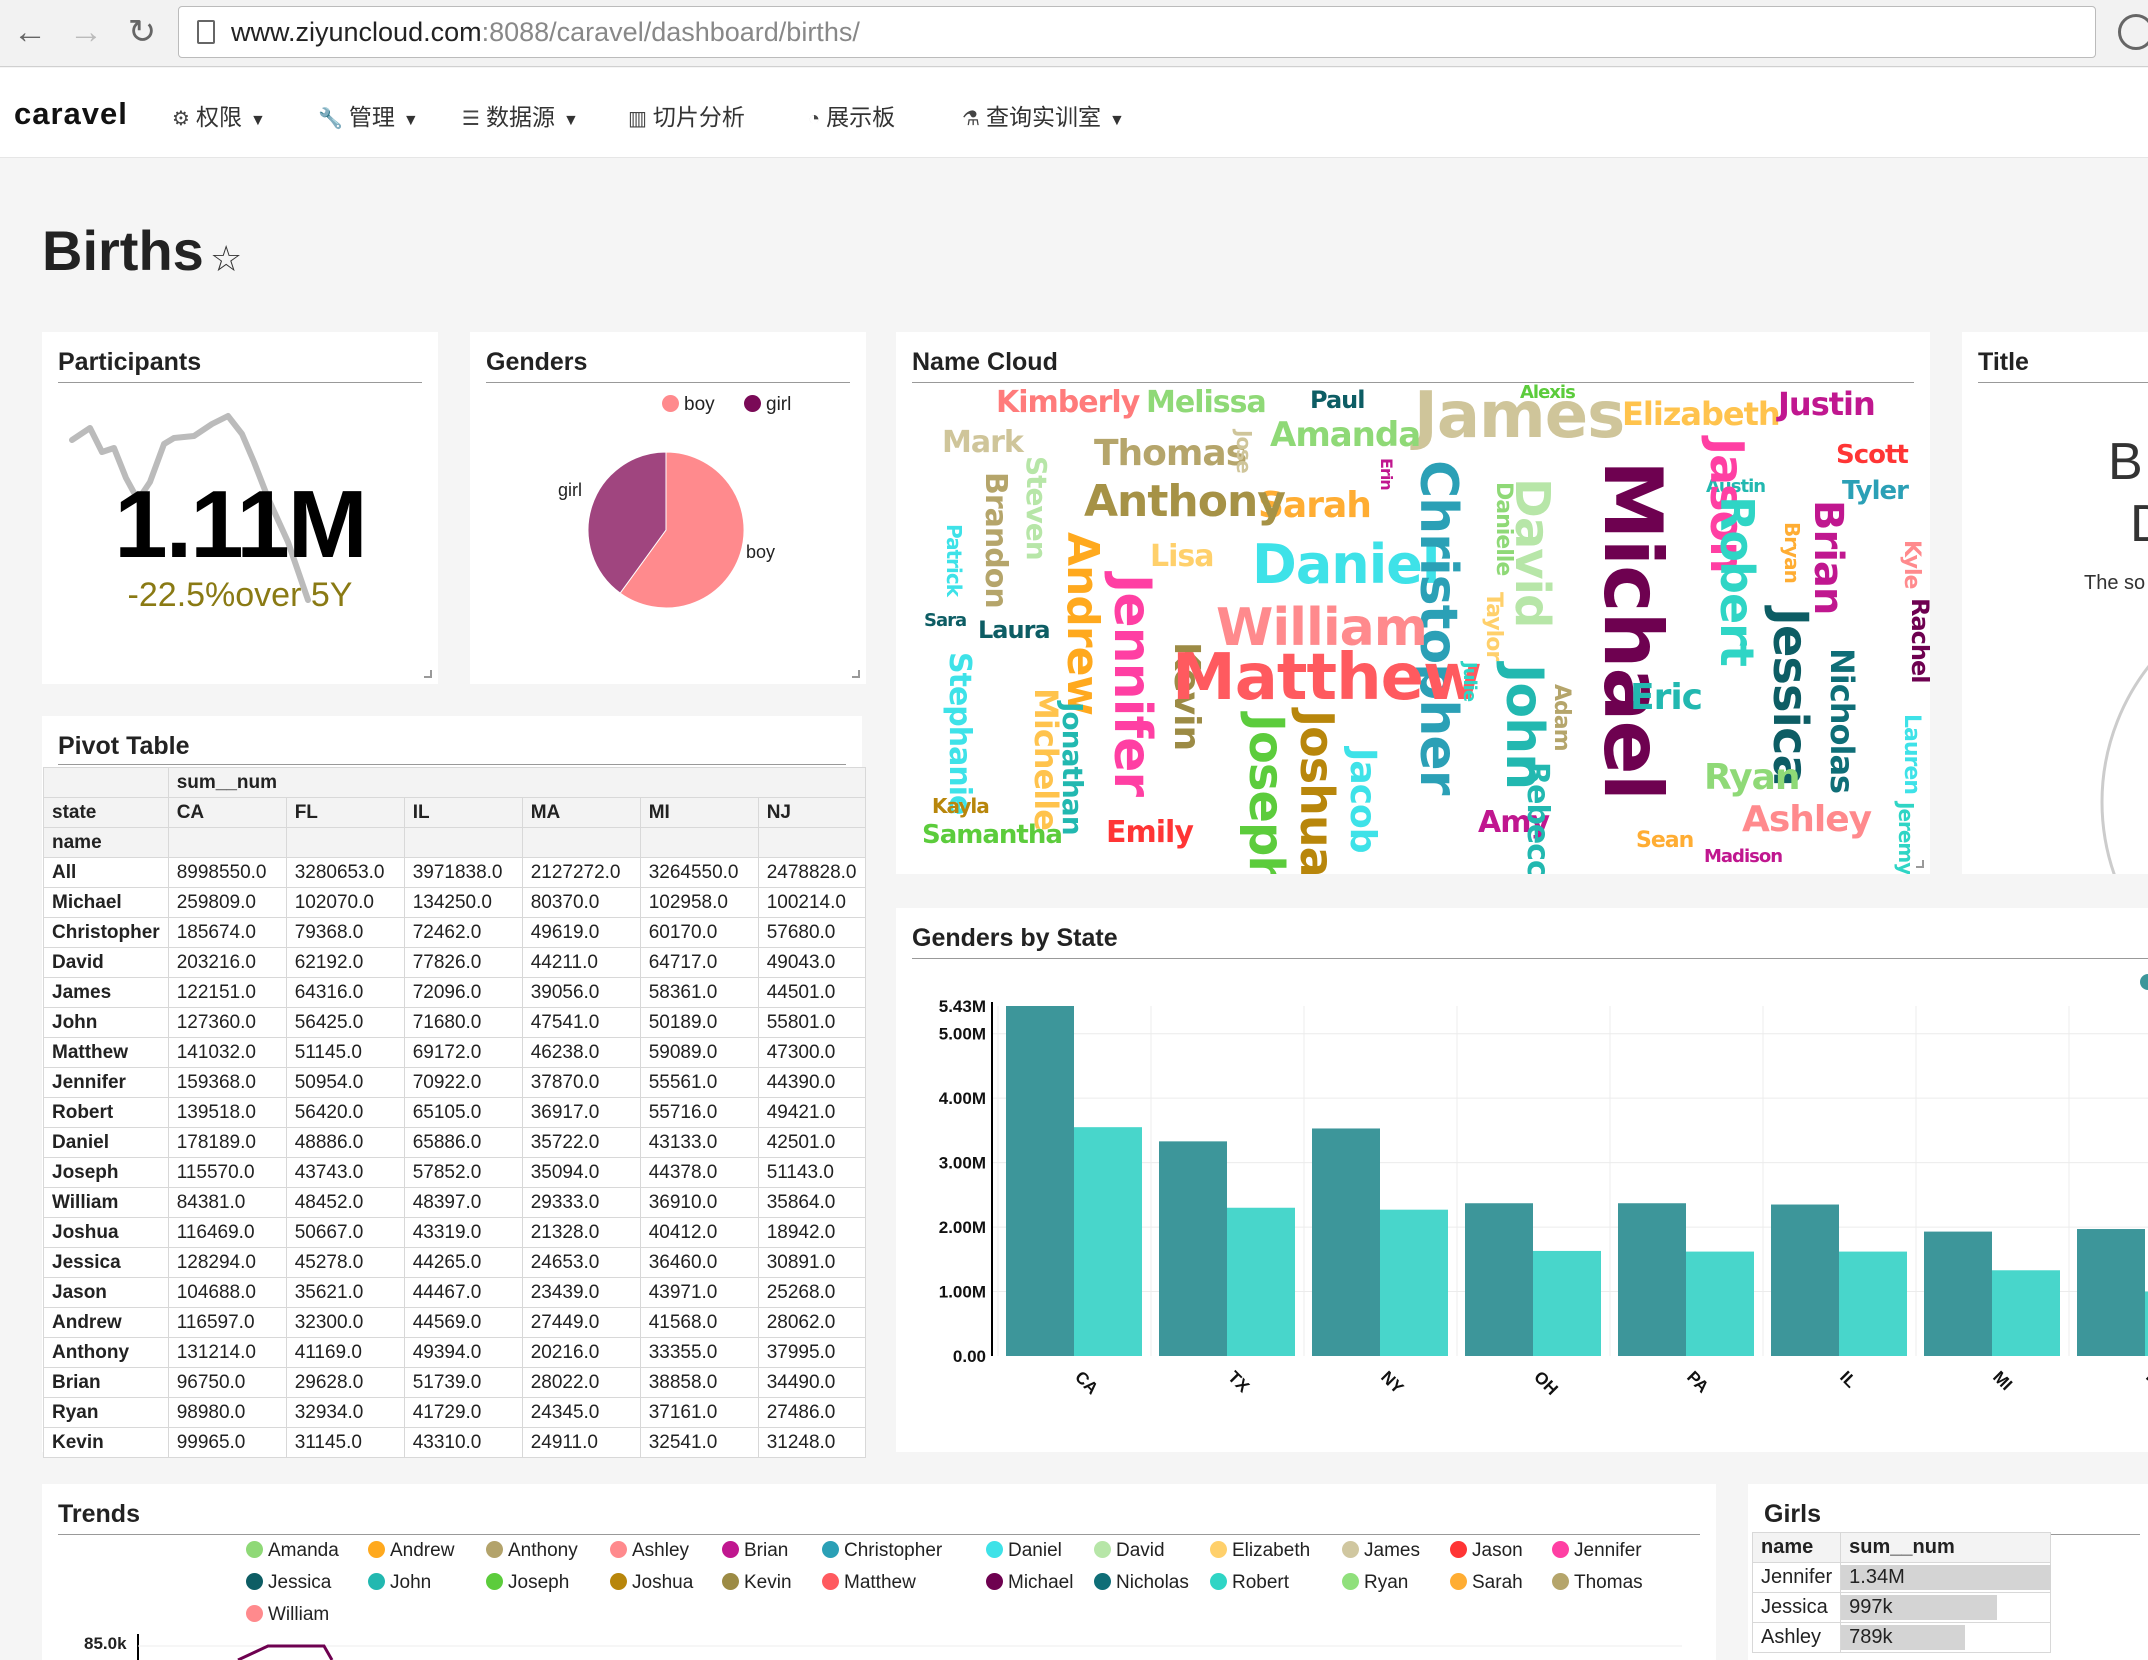 This screenshot has width=2148, height=1660. What do you see at coordinates (945, 620) in the screenshot?
I see `cloud-word: Sara` at bounding box center [945, 620].